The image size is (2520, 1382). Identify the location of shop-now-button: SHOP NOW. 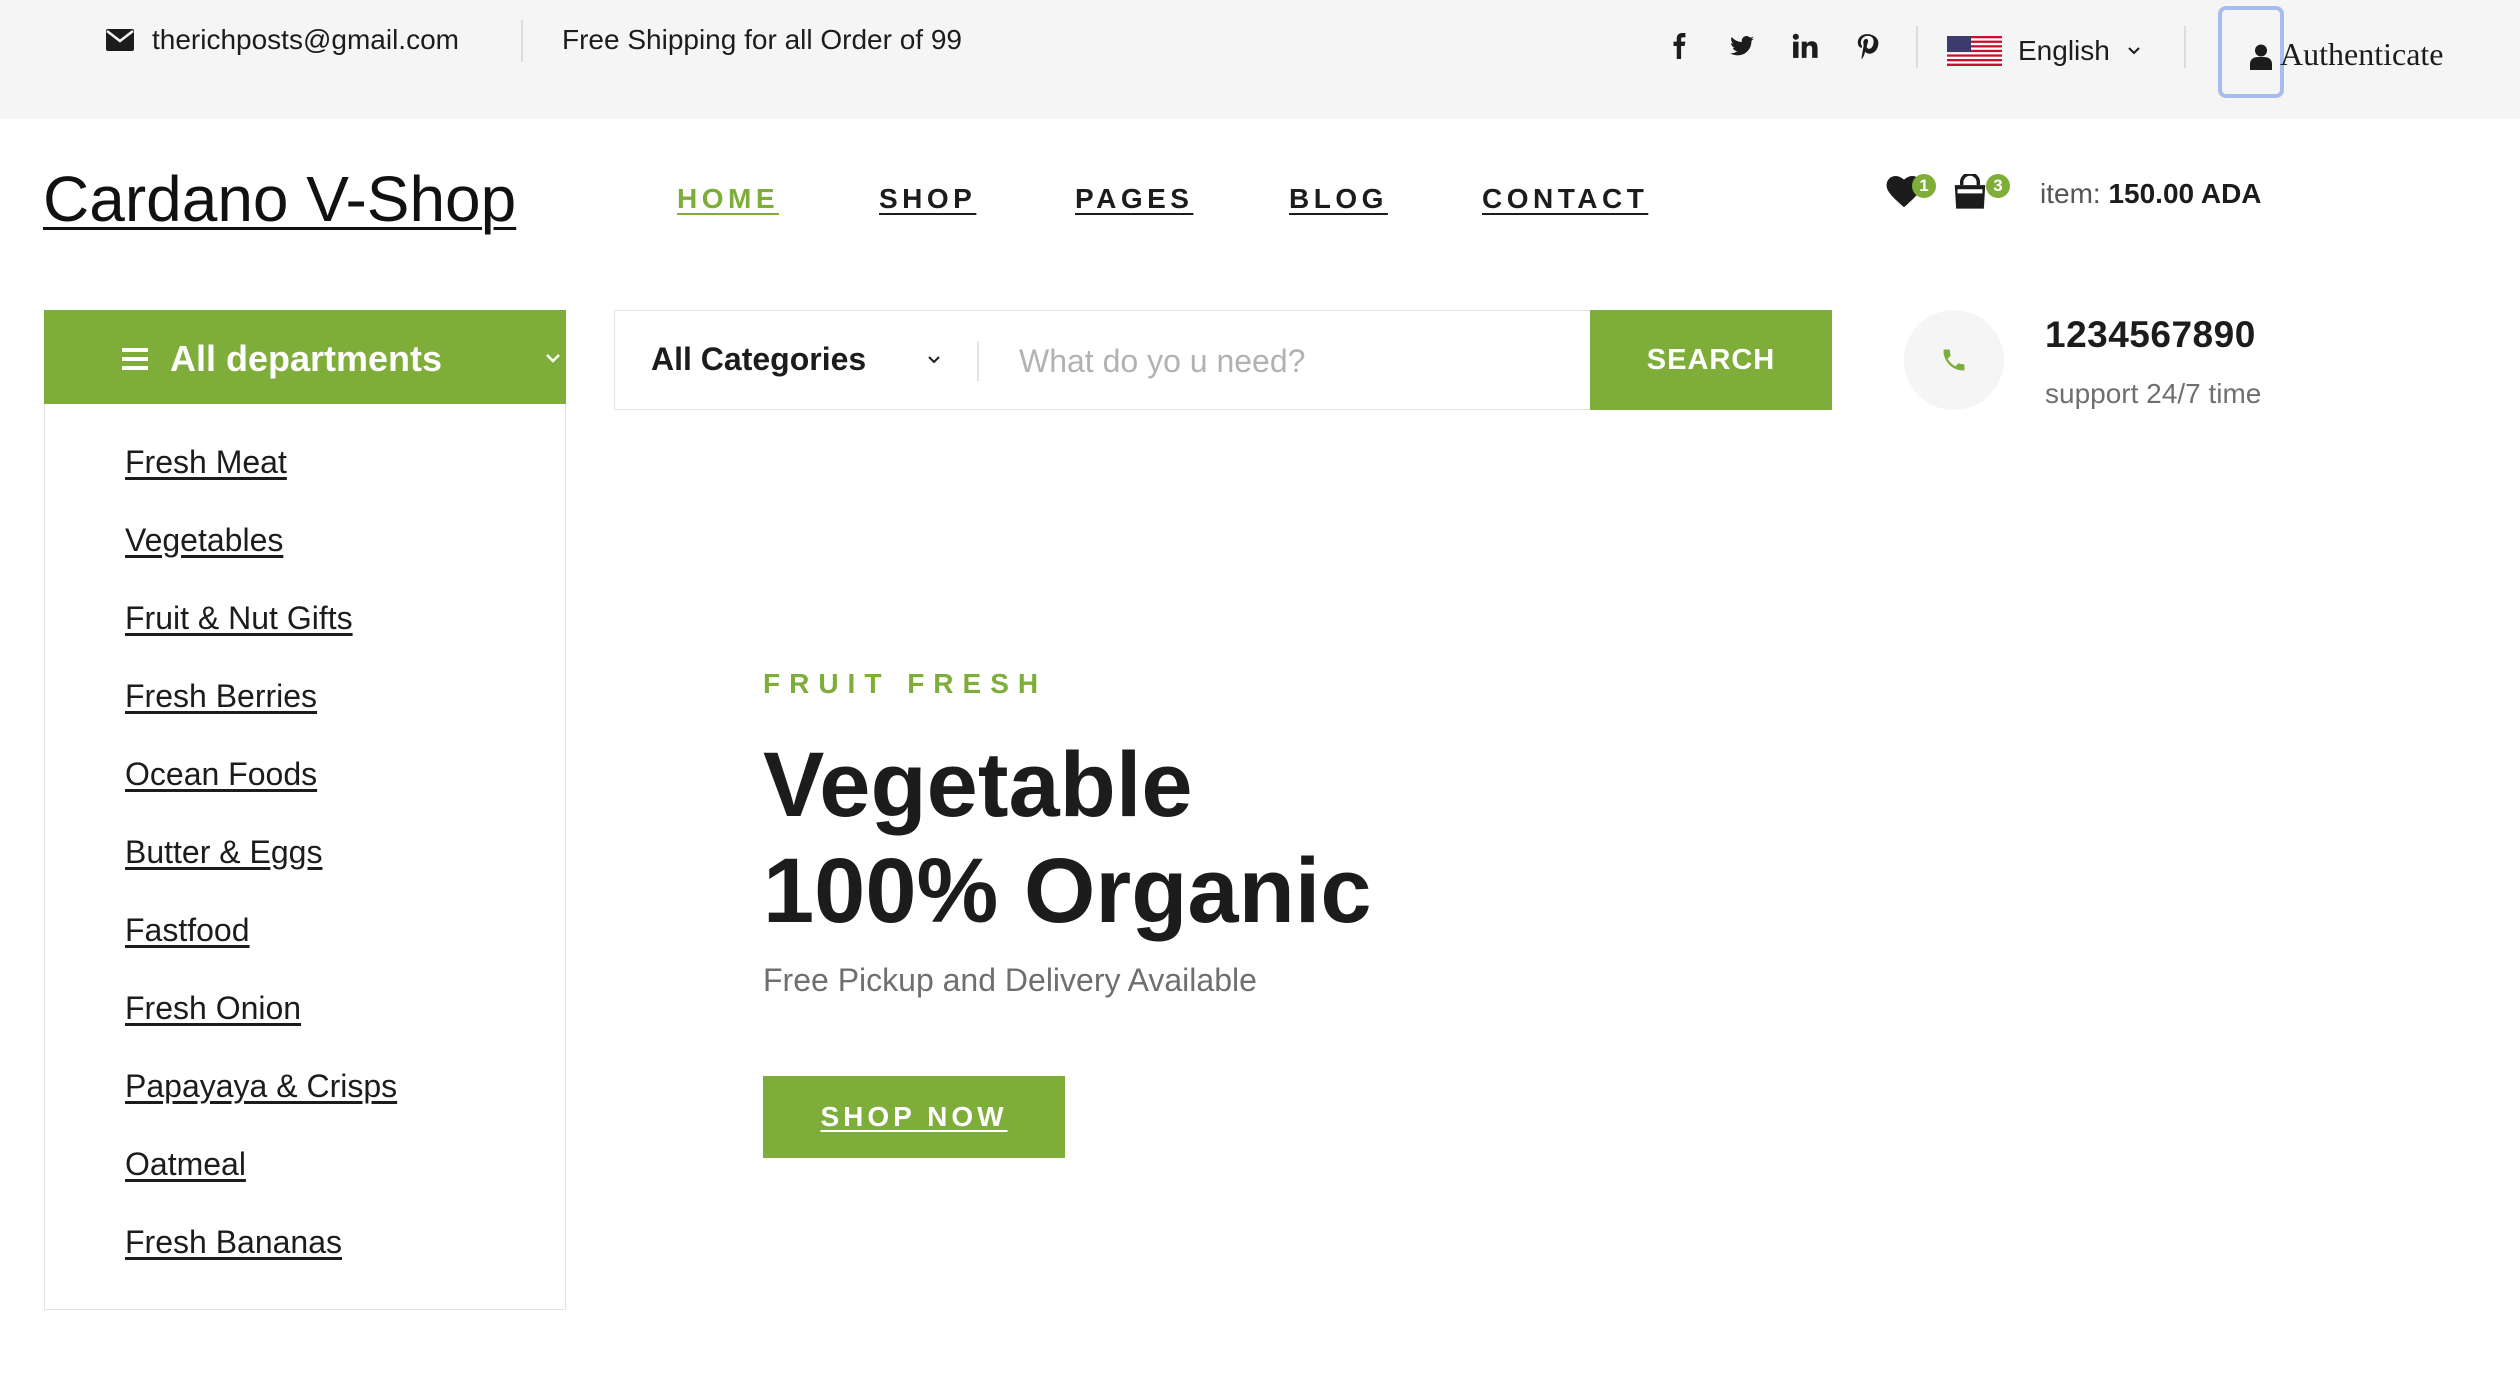
(914, 1117).